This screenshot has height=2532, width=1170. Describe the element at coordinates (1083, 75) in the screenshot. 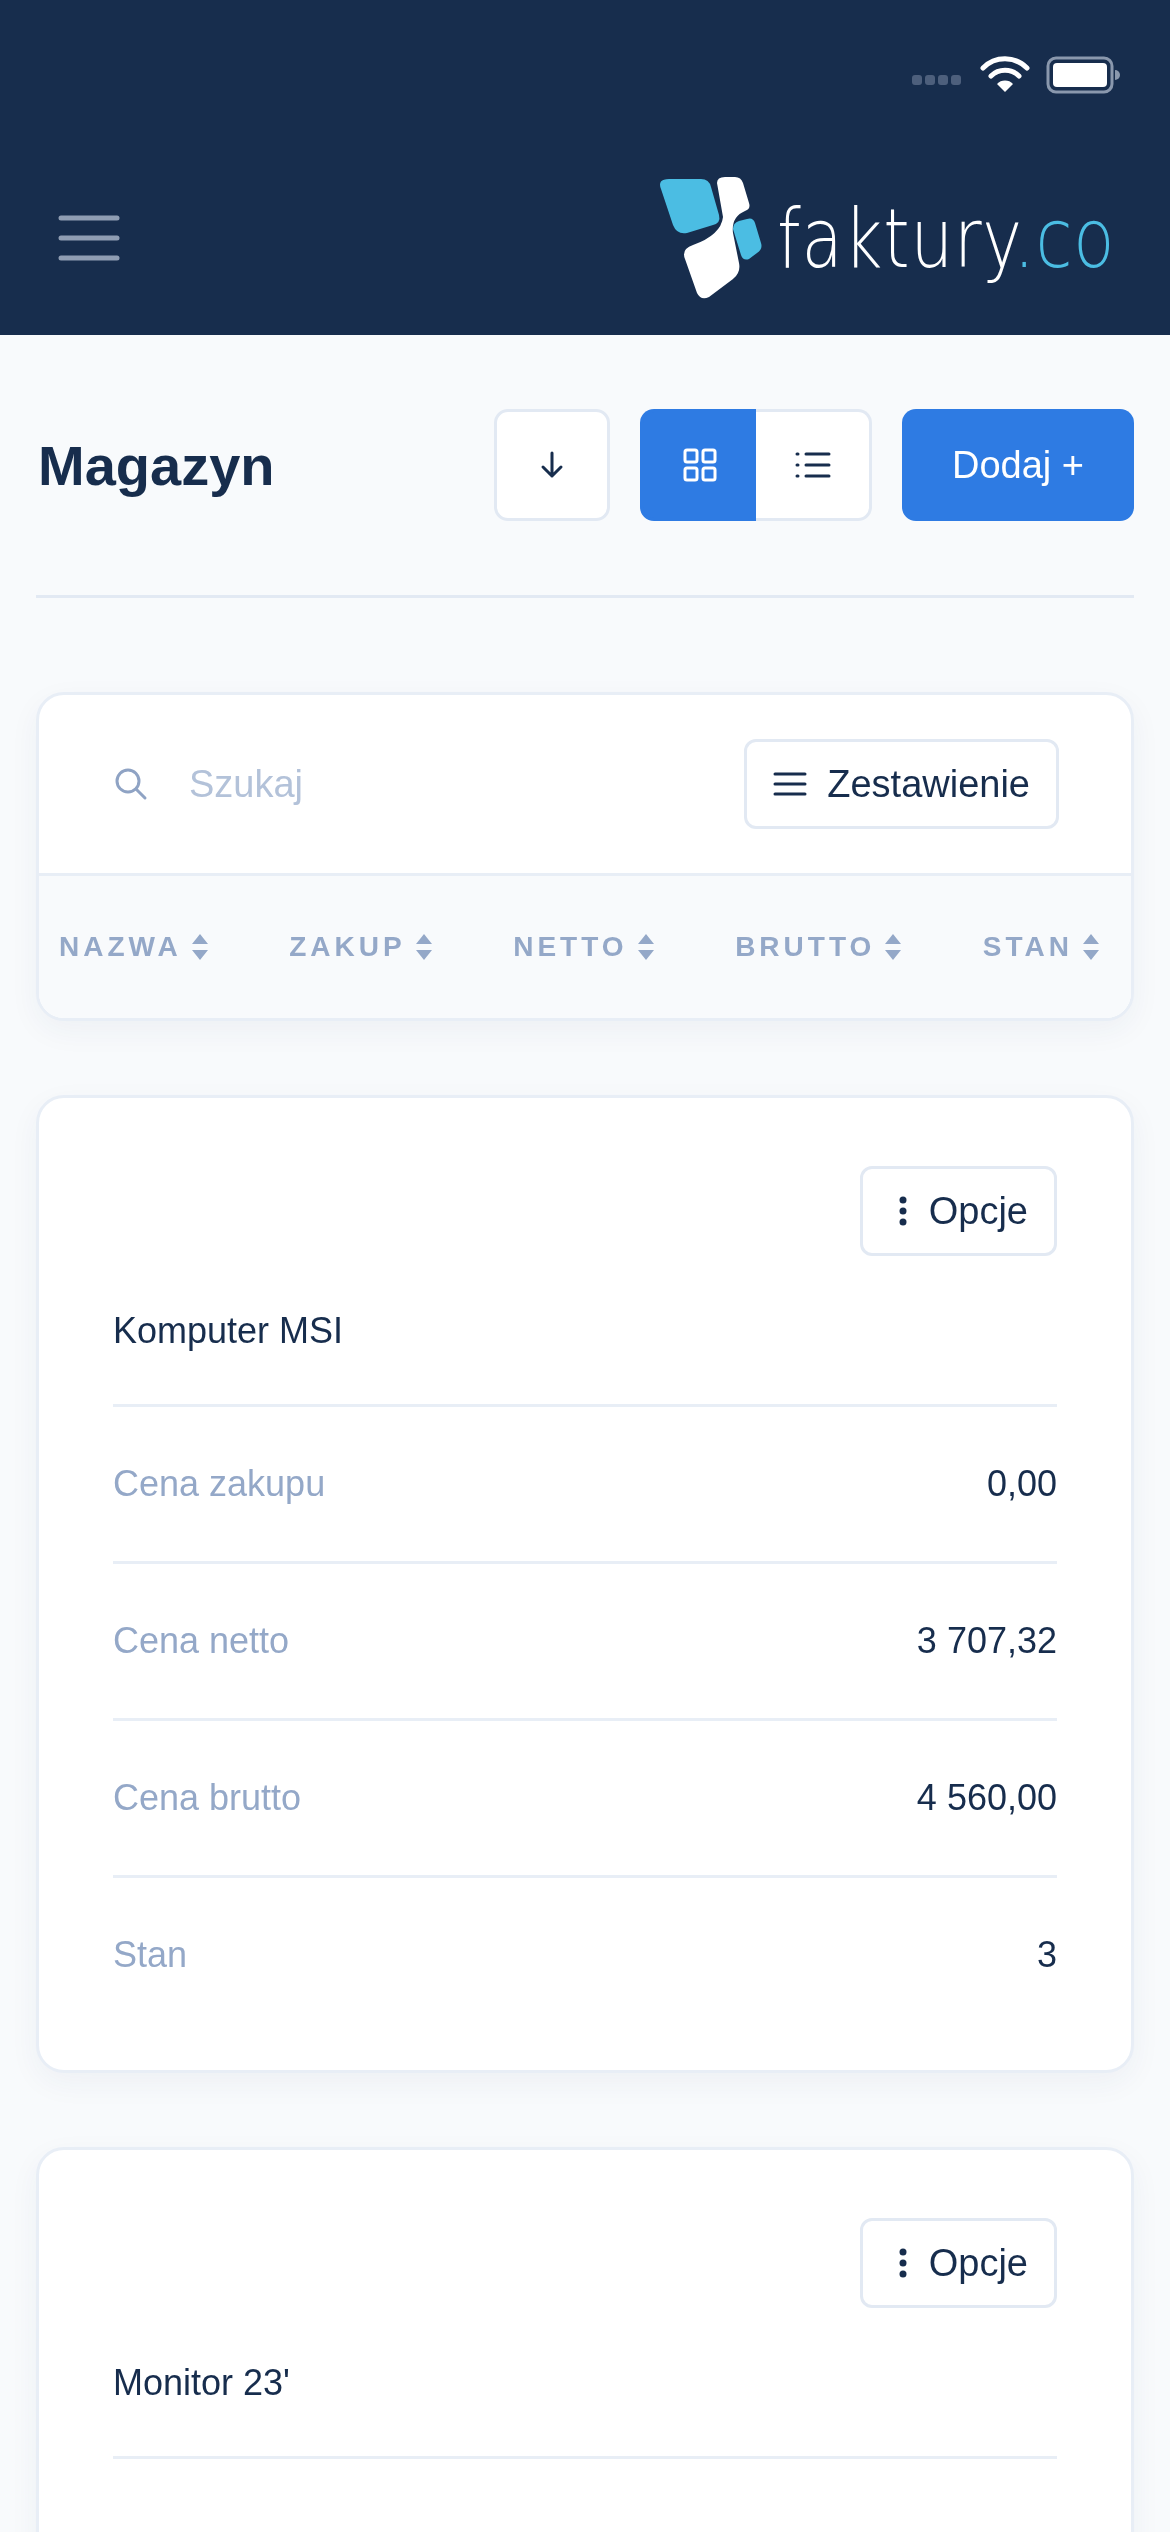

I see `battery-icon` at that location.